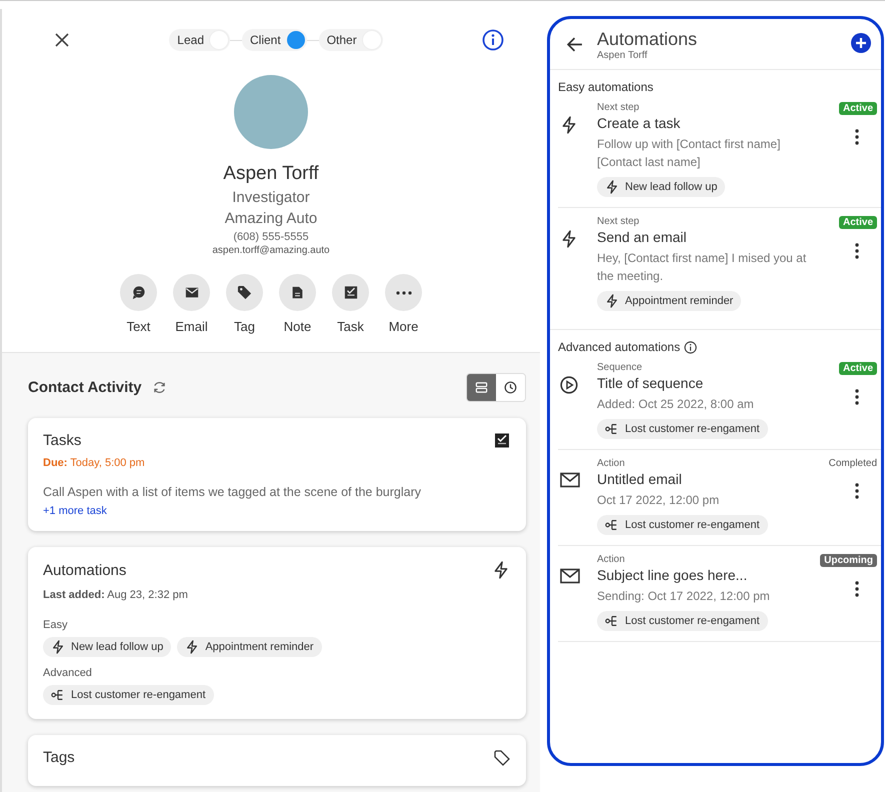 The width and height of the screenshot is (885, 792). I want to click on task-description: Call Aspen with a list of items we tagged at the scene of the burglary, so click(232, 492).